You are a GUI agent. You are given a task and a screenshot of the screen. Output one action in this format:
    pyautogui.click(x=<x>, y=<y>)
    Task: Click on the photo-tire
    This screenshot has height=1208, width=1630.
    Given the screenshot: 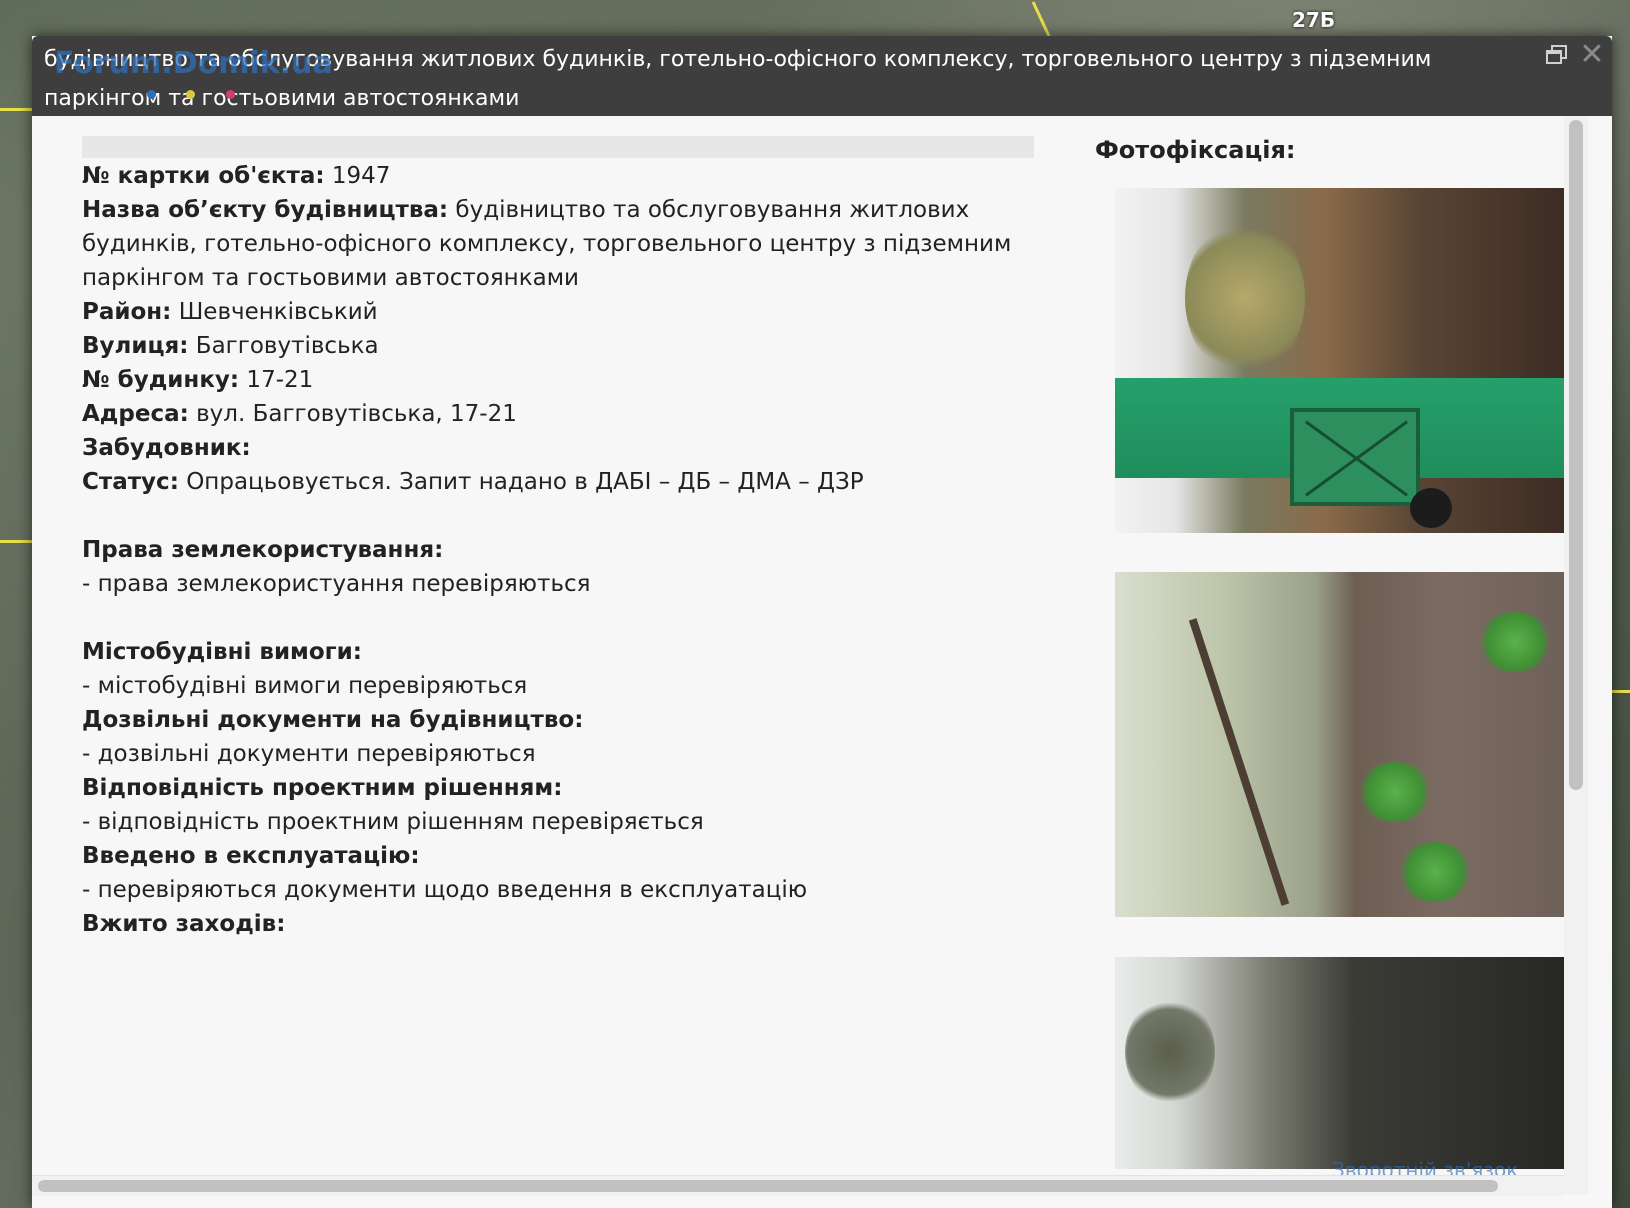 What is the action you would take?
    pyautogui.click(x=1431, y=508)
    